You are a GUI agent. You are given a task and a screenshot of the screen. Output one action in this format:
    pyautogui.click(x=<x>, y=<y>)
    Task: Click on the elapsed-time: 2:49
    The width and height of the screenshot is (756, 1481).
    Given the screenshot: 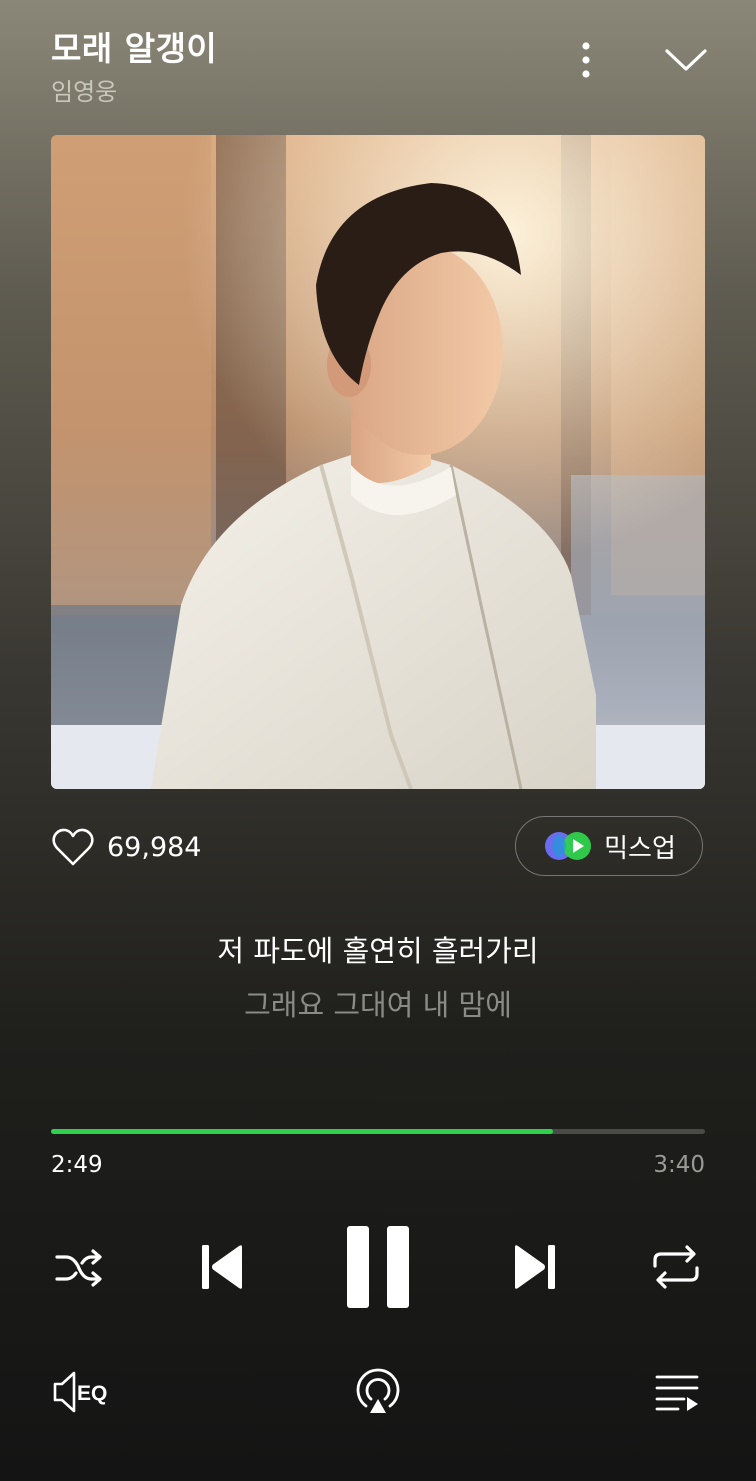 What is the action you would take?
    pyautogui.click(x=77, y=1165)
    